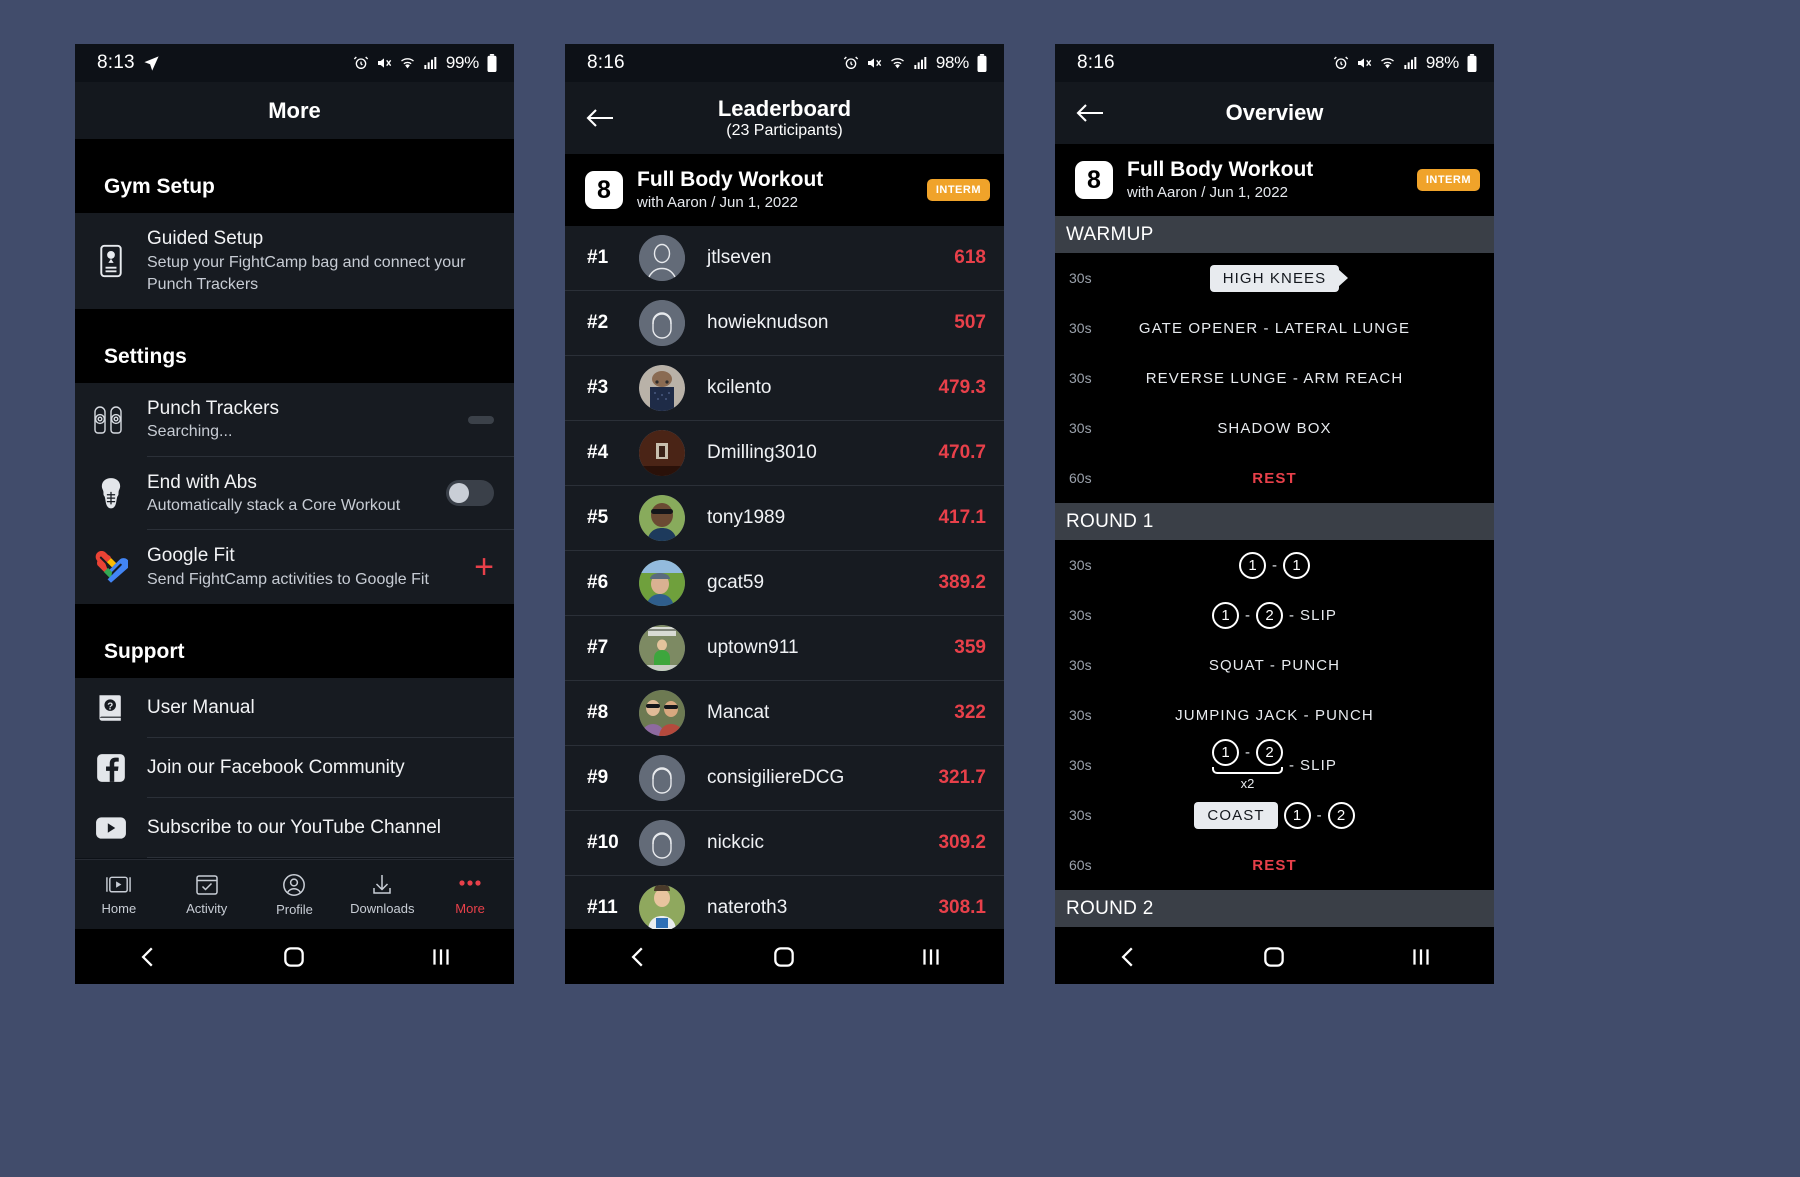 This screenshot has width=1800, height=1177. What do you see at coordinates (144, 651) in the screenshot?
I see `section-label: Support` at bounding box center [144, 651].